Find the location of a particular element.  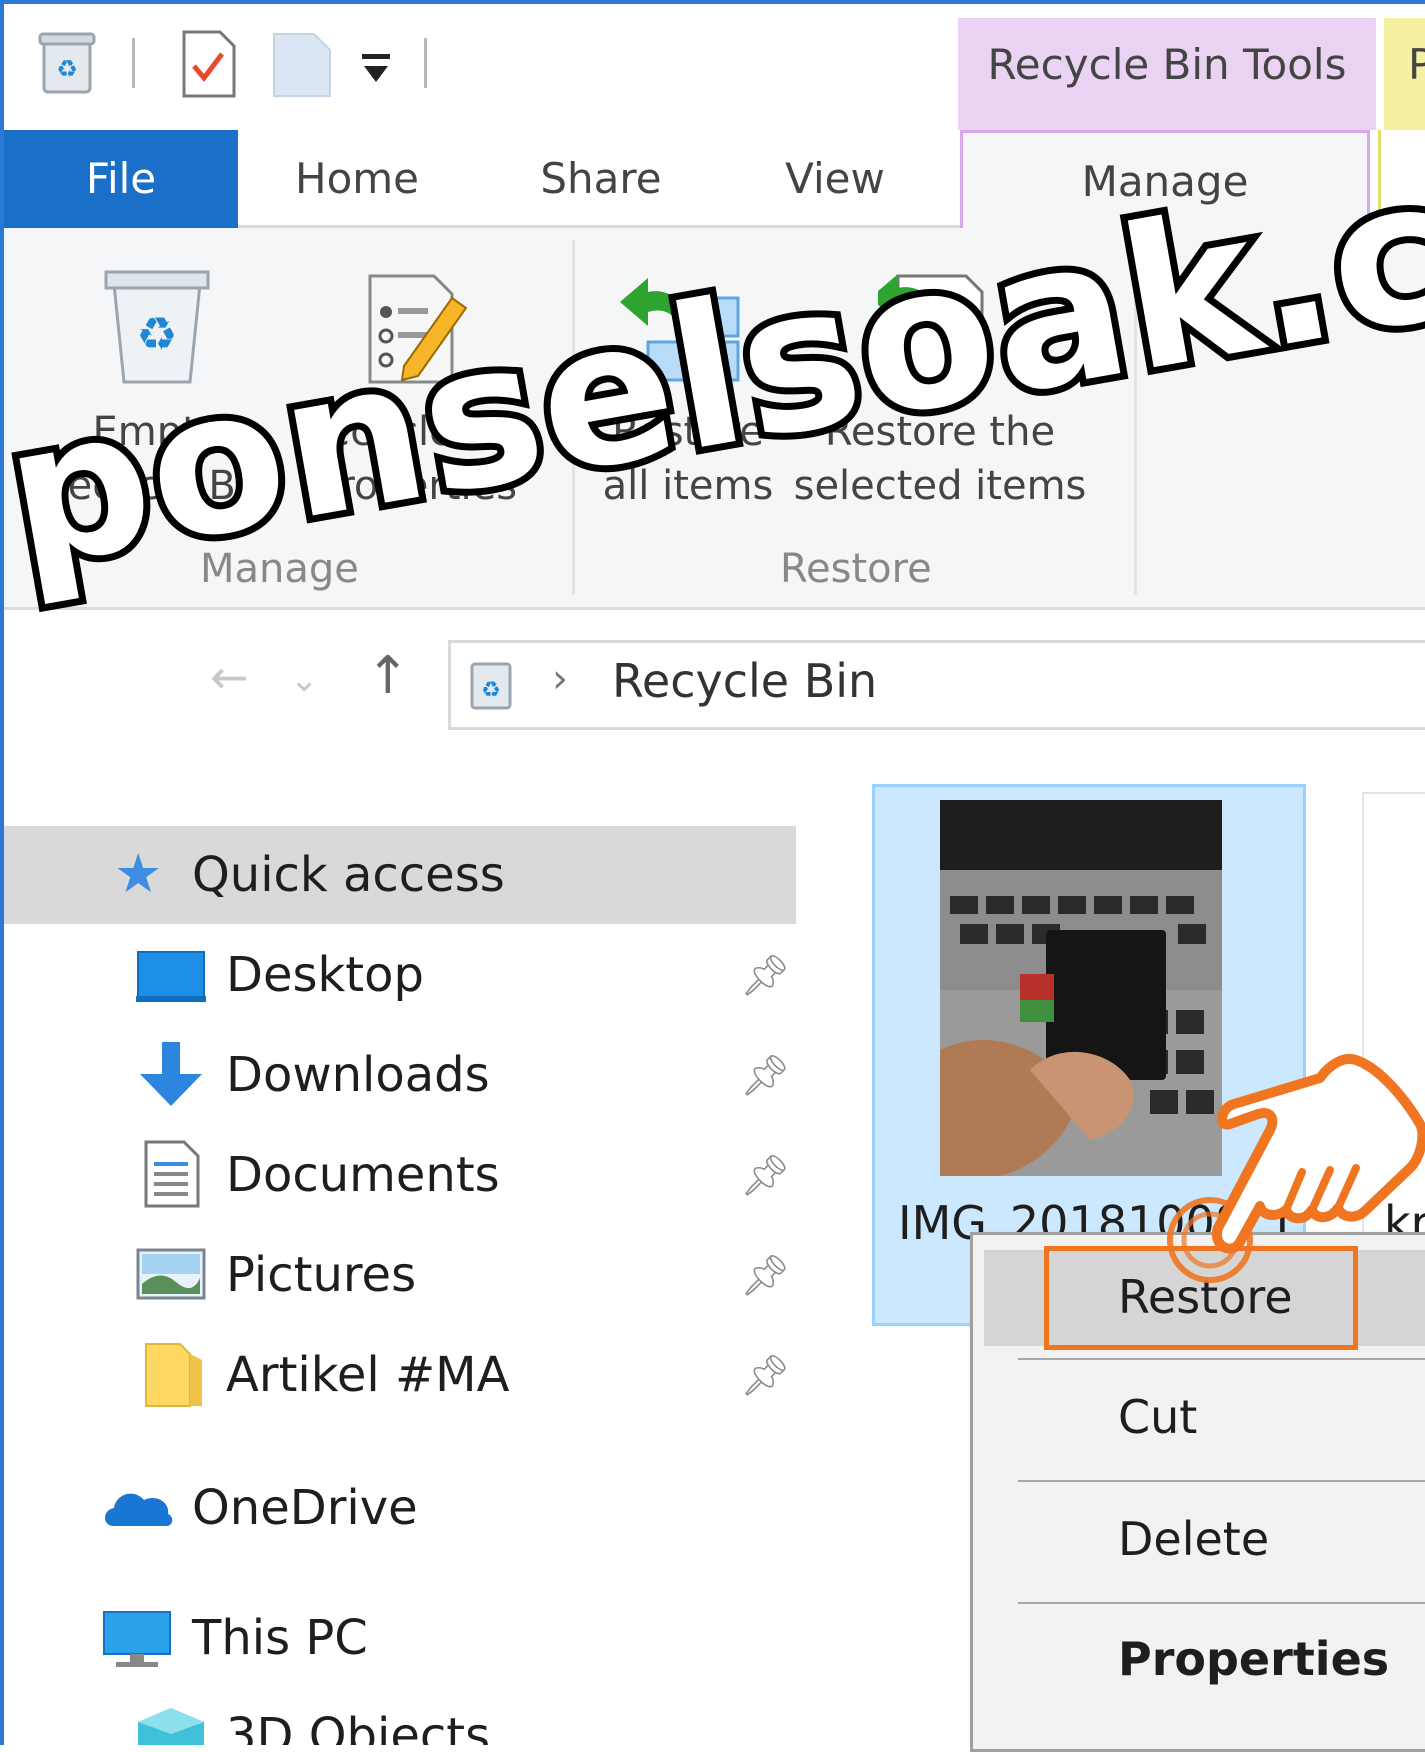

recycle-bin-icon: ♻ is located at coordinates (67, 63).